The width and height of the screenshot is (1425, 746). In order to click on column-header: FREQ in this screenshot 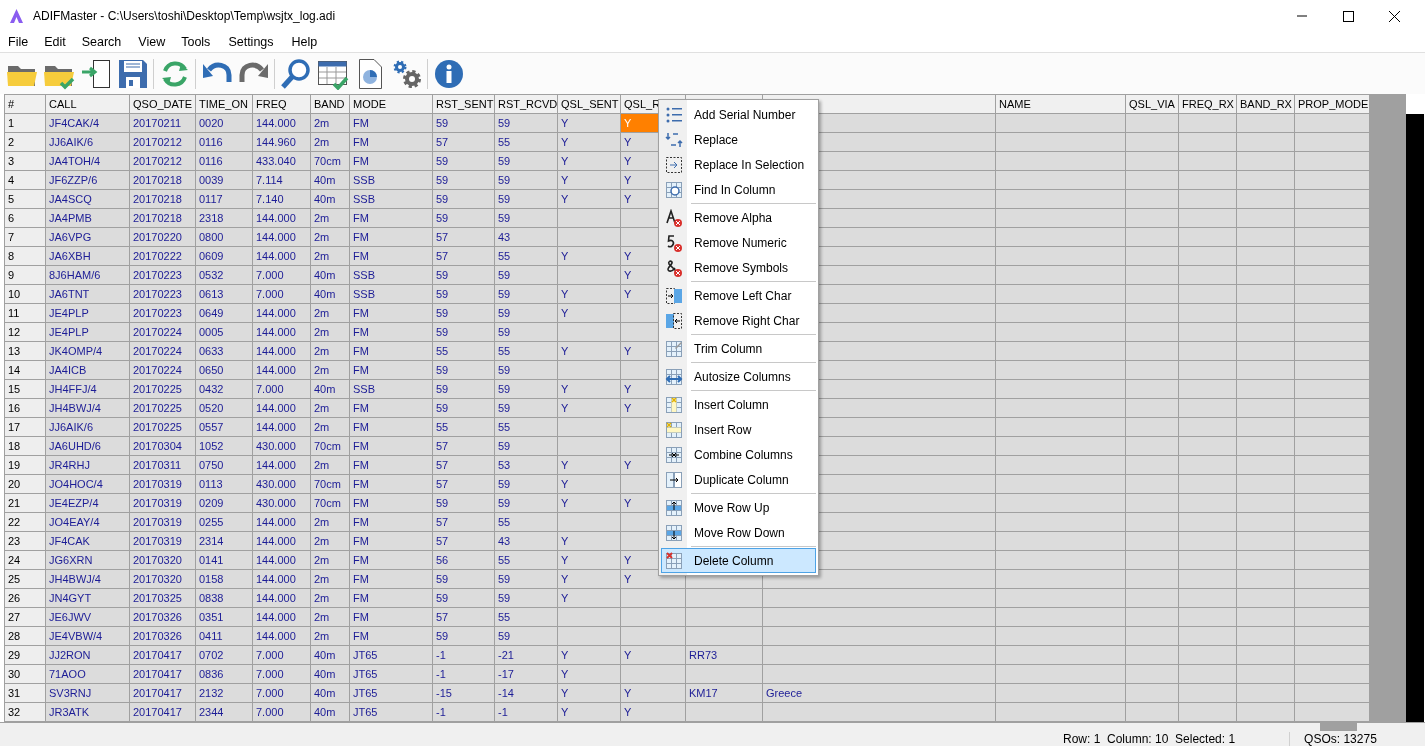, I will do `click(282, 104)`.